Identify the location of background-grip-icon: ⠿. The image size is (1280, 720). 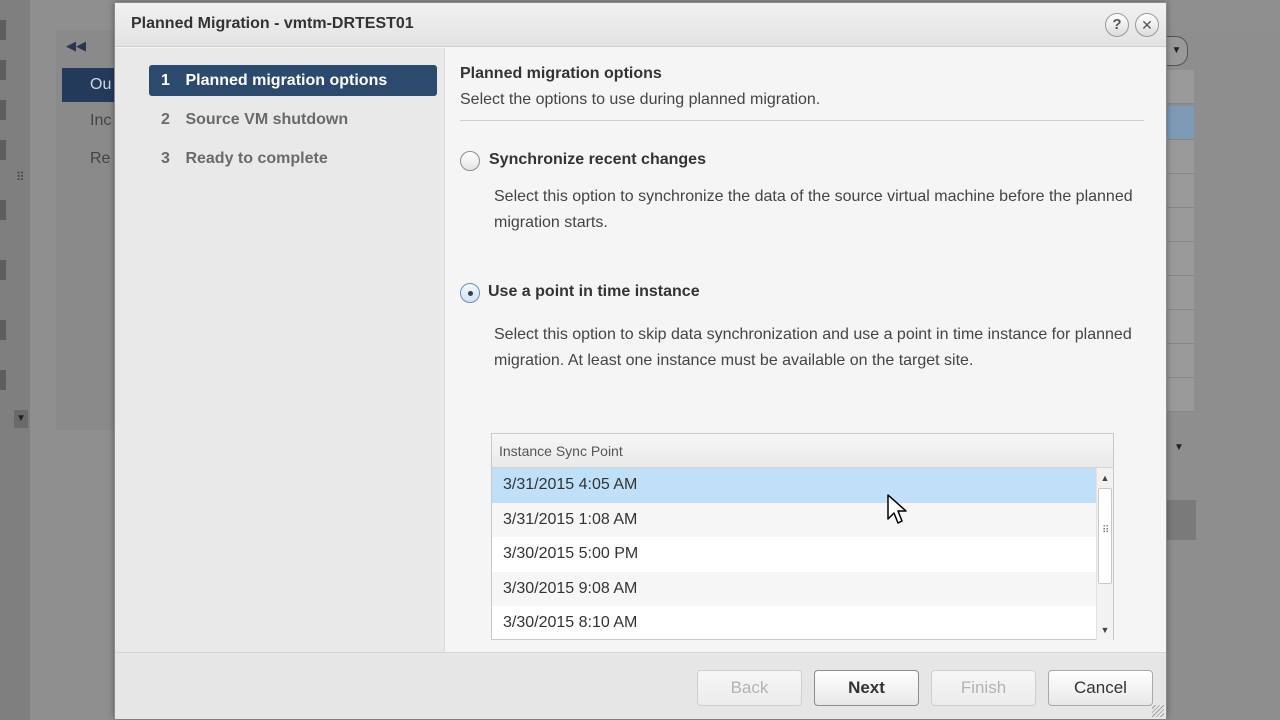
(20, 177).